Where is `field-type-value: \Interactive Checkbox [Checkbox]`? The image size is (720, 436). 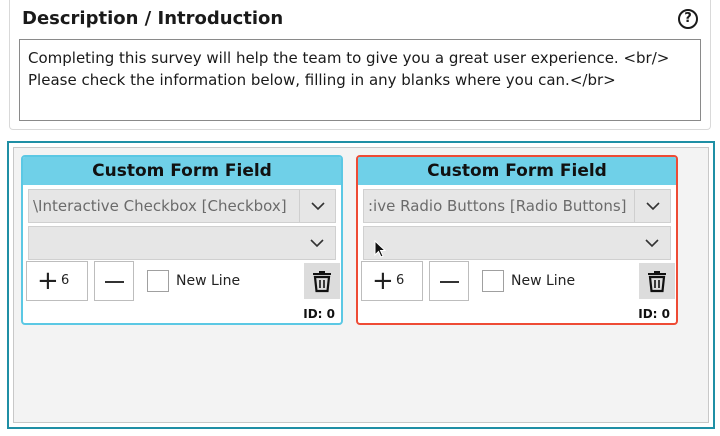
field-type-value: \Interactive Checkbox [Checkbox] is located at coordinates (160, 206).